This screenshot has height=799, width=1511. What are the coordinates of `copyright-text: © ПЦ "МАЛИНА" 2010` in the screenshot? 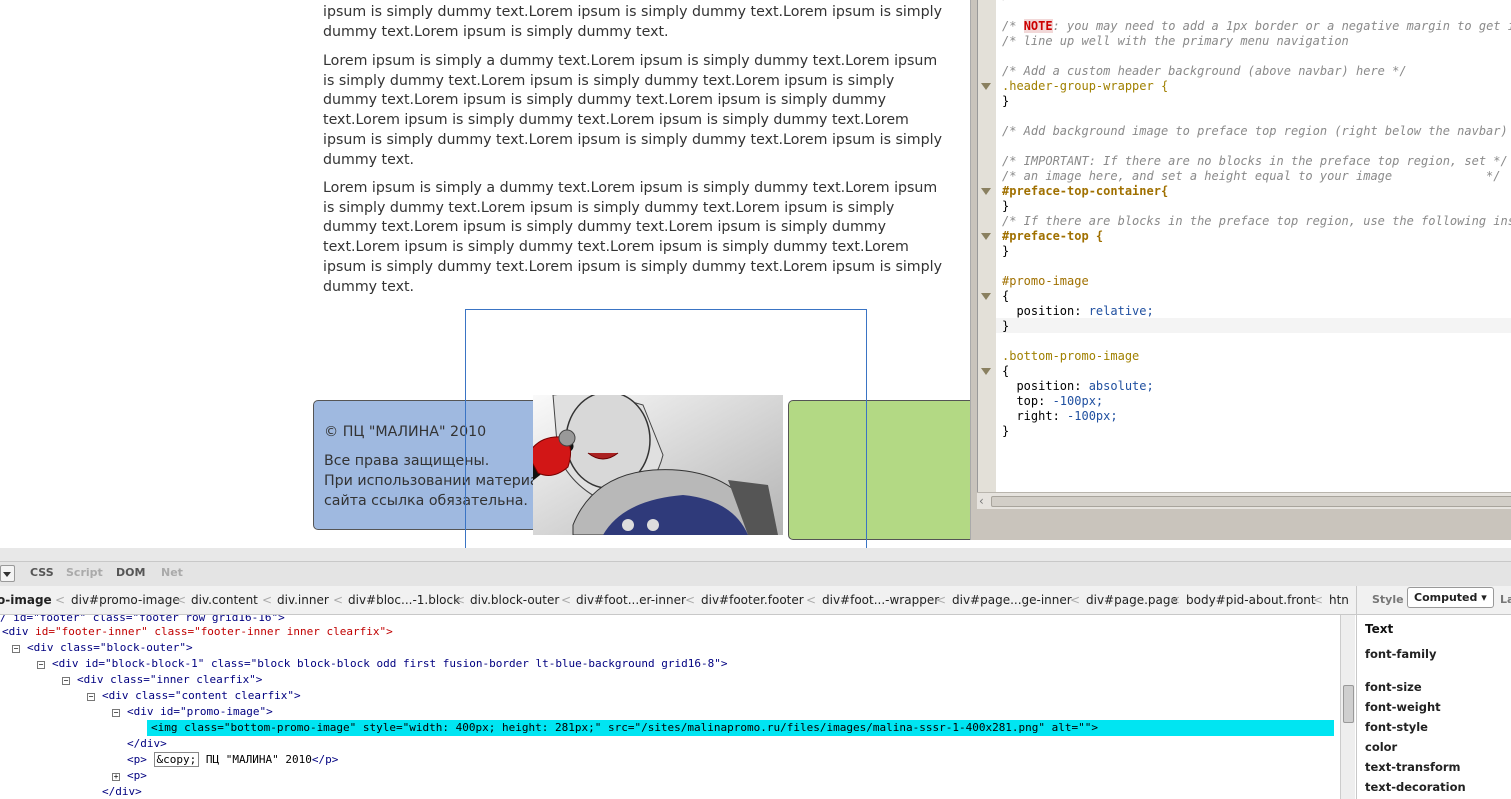 It's located at (405, 432).